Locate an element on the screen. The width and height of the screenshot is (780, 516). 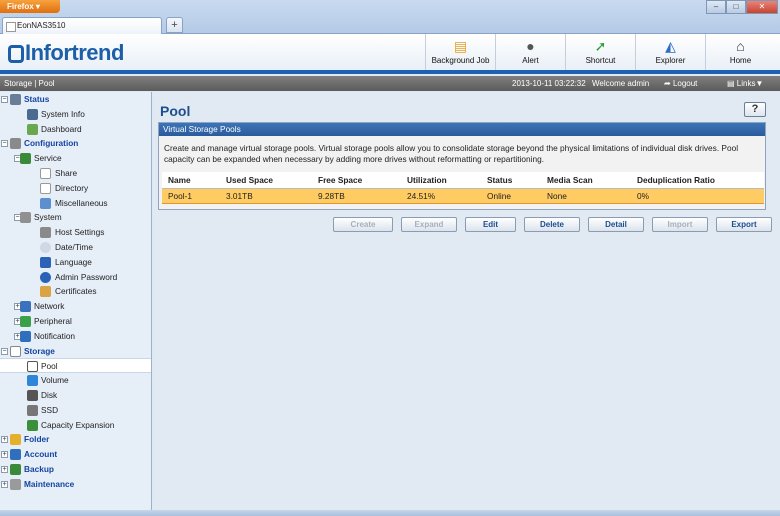
sidebar-item-label: System Info is located at coordinates (63, 113).